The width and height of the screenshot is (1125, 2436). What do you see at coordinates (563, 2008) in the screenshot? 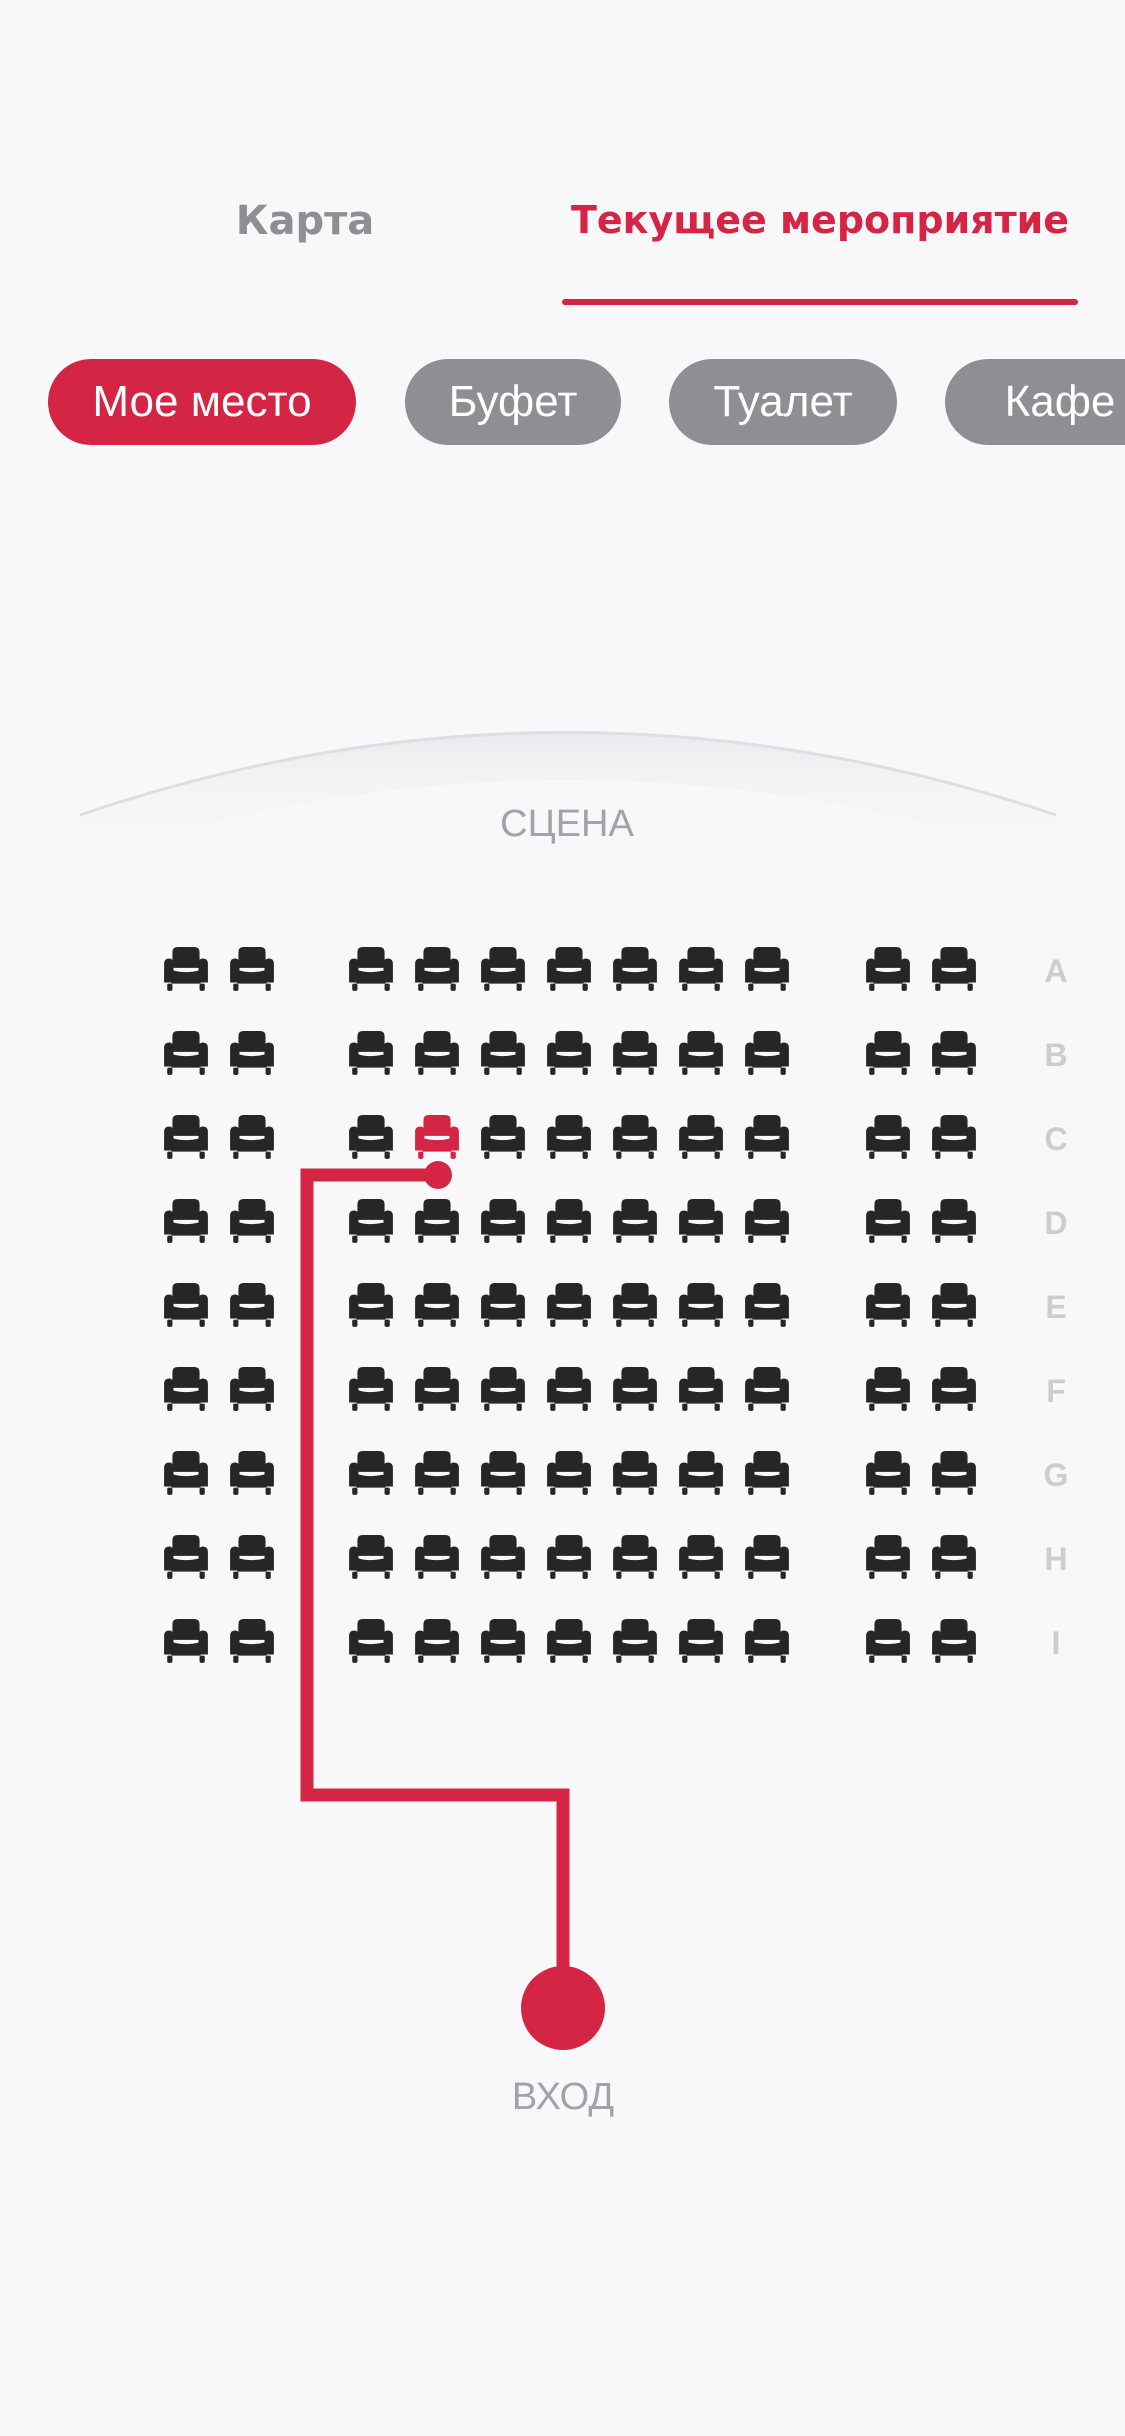
I see `entrance-marker` at bounding box center [563, 2008].